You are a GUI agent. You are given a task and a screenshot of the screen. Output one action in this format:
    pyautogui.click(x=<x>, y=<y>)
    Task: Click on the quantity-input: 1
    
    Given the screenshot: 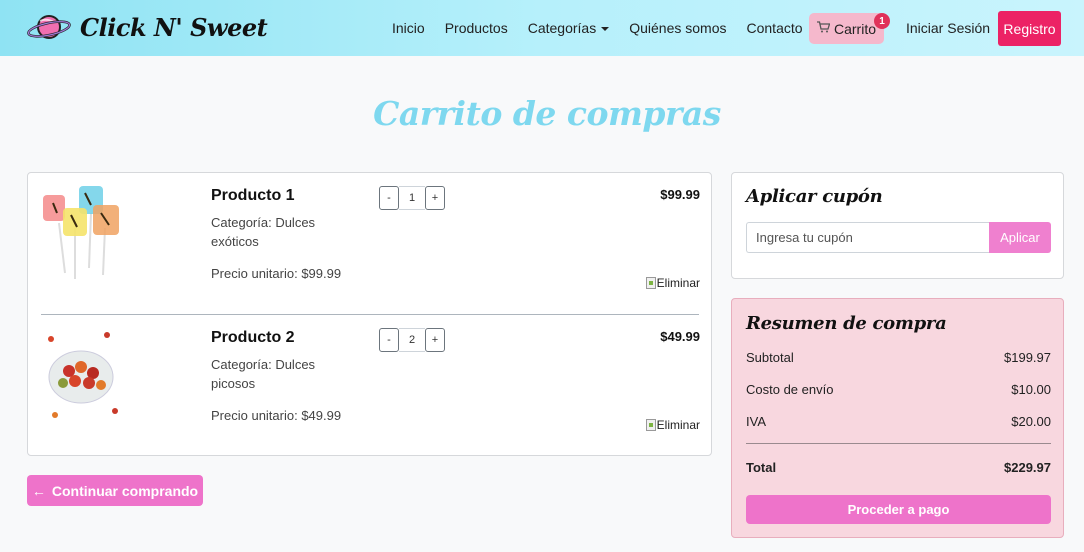 What is the action you would take?
    pyautogui.click(x=412, y=198)
    